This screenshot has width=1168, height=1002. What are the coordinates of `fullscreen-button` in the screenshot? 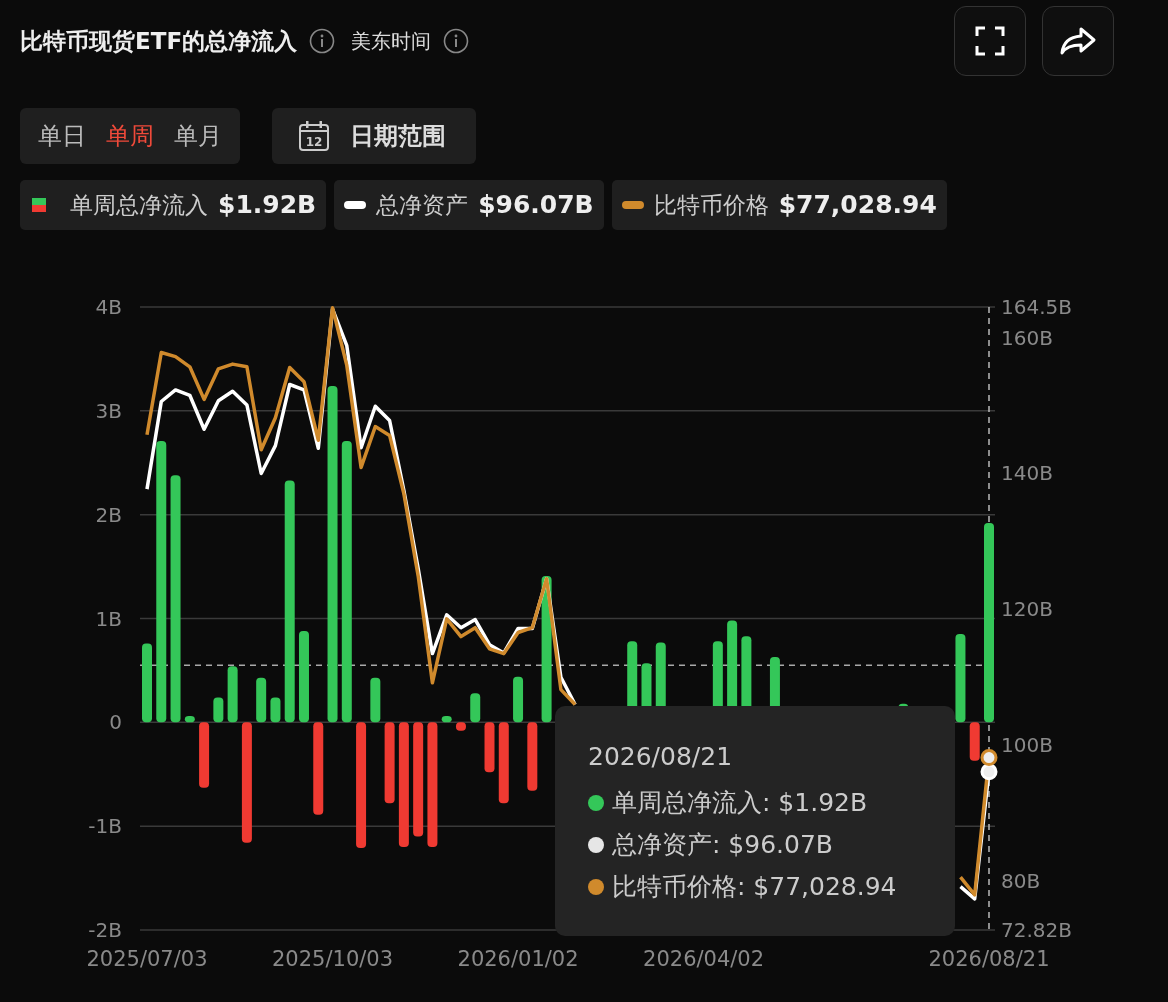 It's located at (990, 41).